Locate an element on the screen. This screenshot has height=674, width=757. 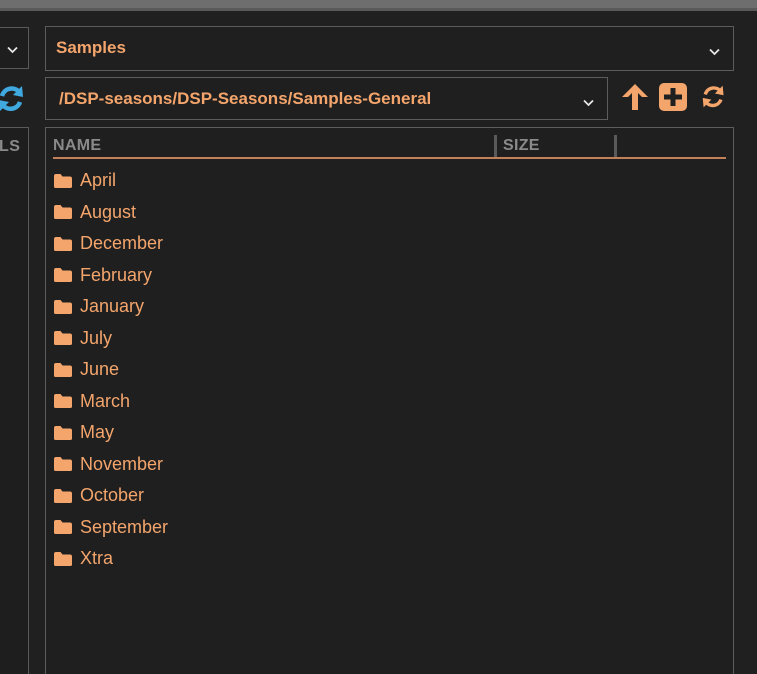
list-item: August is located at coordinates (389, 213).